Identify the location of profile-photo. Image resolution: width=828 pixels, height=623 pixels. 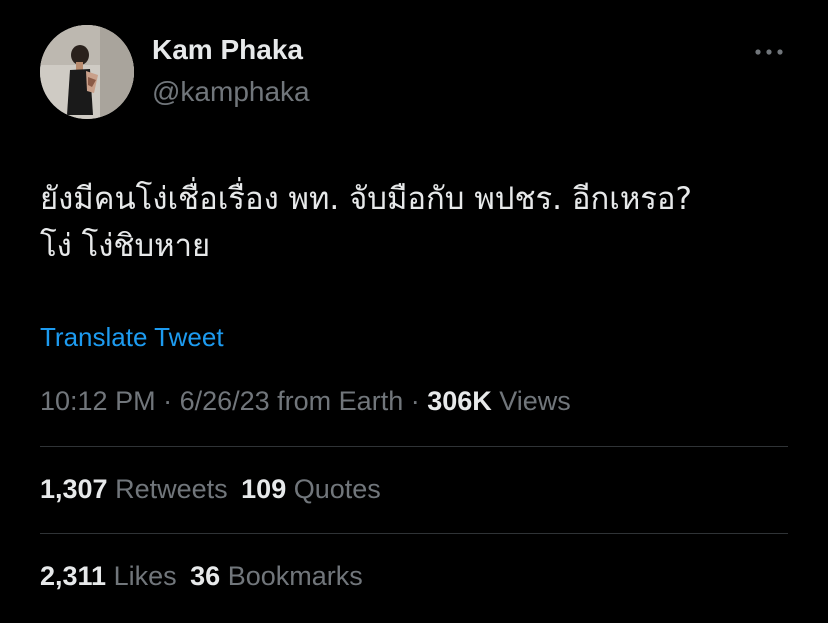
(87, 72).